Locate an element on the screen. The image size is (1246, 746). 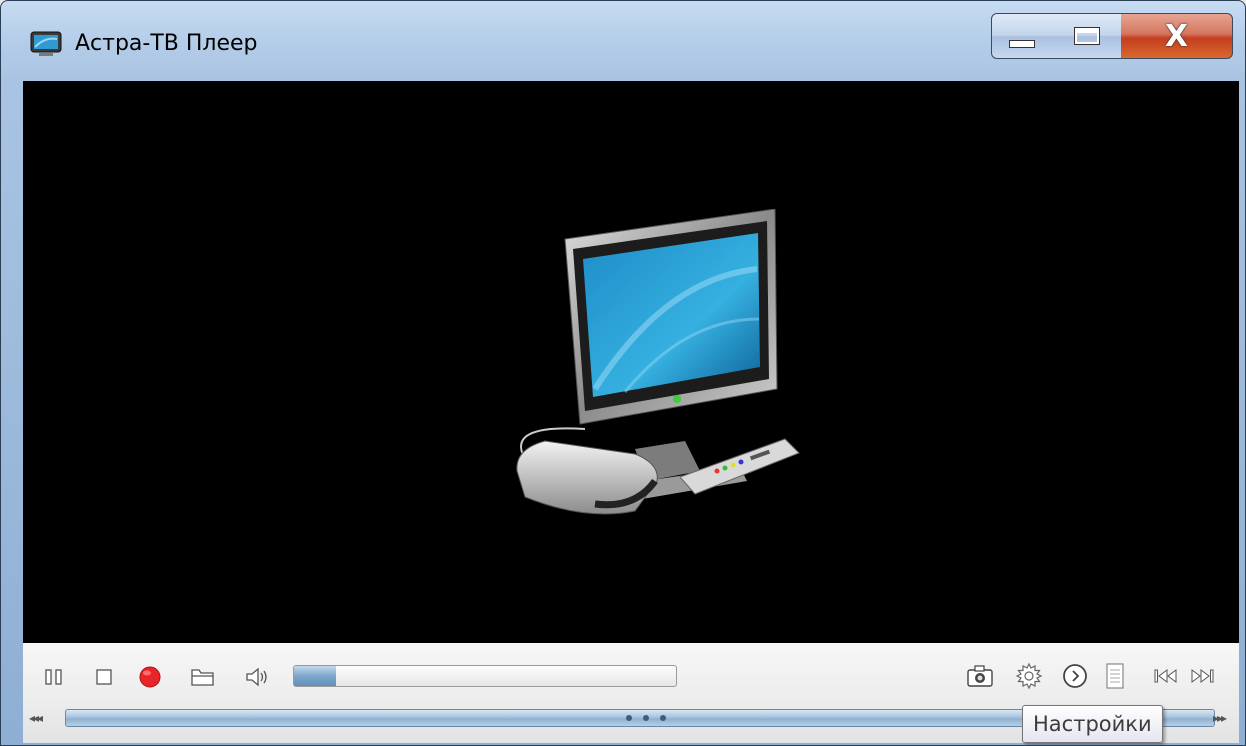
maximize-button is located at coordinates (1087, 36).